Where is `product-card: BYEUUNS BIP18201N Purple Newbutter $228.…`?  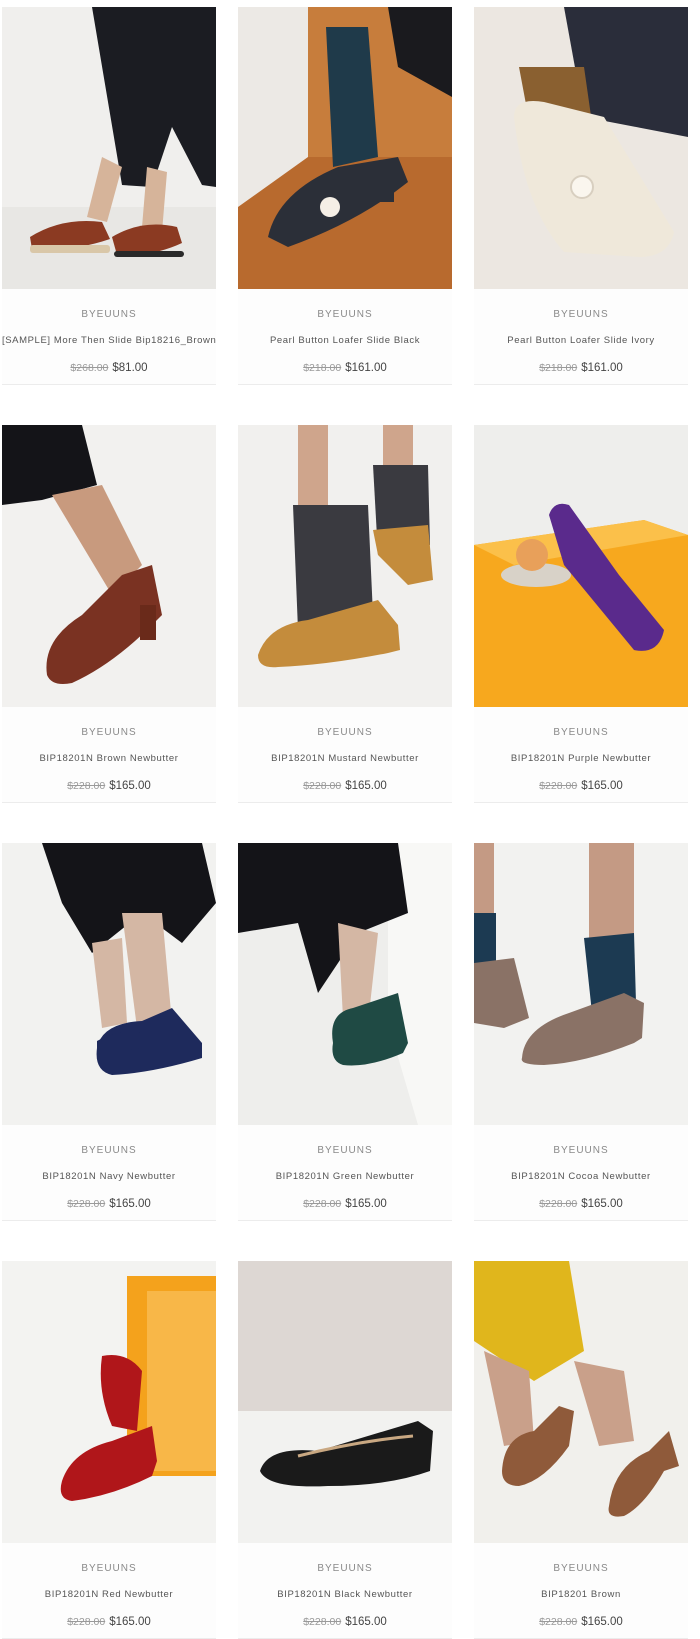
product-card: BYEUUNS BIP18201N Purple Newbutter $228.… is located at coordinates (581, 614).